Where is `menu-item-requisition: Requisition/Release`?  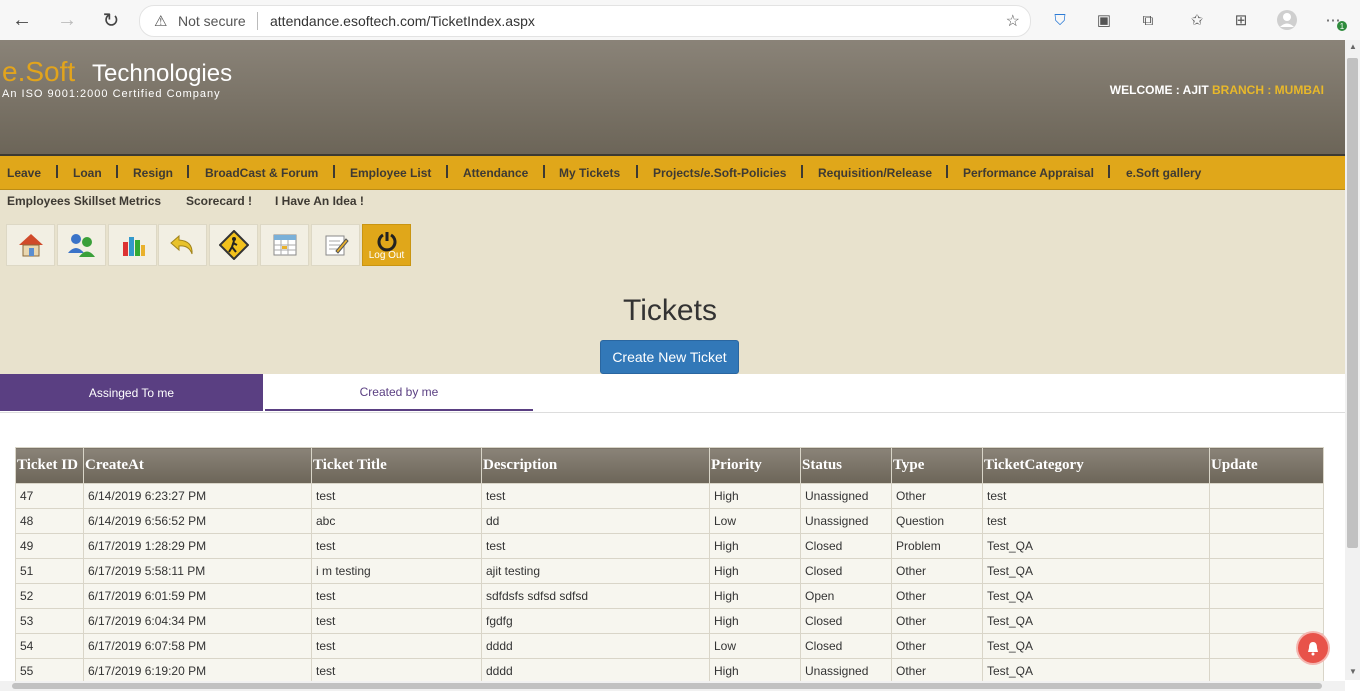 menu-item-requisition: Requisition/Release is located at coordinates (875, 173).